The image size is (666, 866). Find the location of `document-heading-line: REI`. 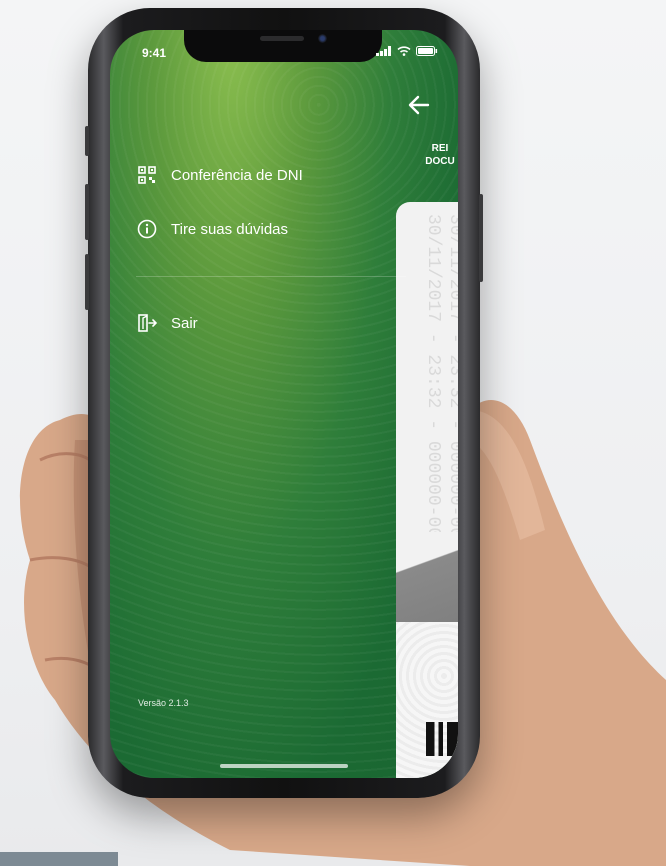

document-heading-line: REI is located at coordinates (440, 148).